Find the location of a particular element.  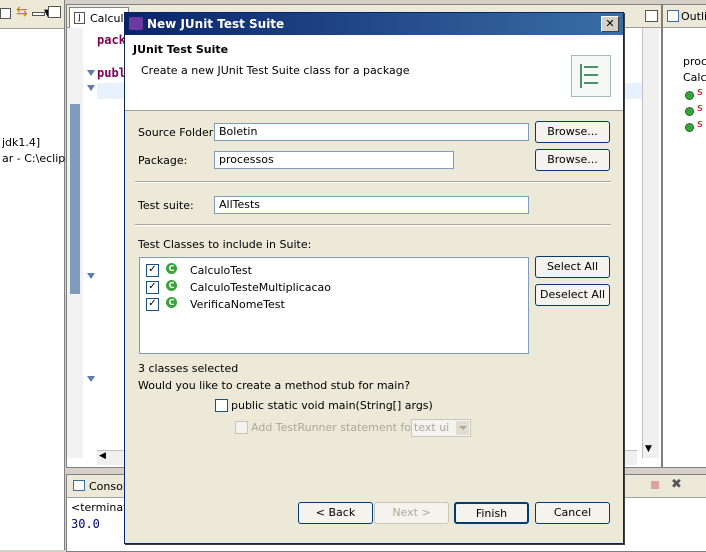

package-input: processos is located at coordinates (334, 160).